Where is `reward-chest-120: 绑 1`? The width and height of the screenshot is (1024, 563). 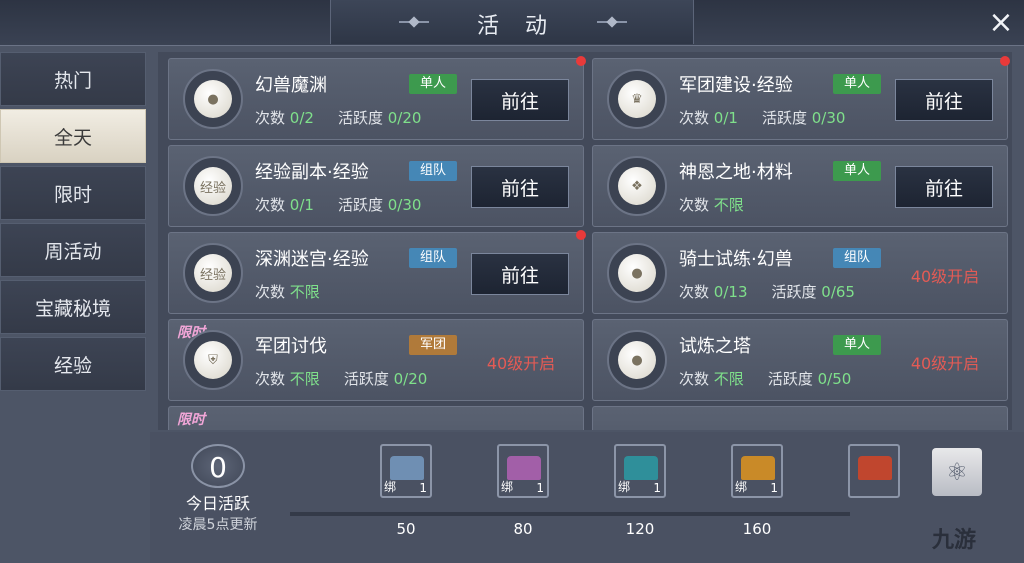
reward-chest-120: 绑 1 is located at coordinates (640, 471).